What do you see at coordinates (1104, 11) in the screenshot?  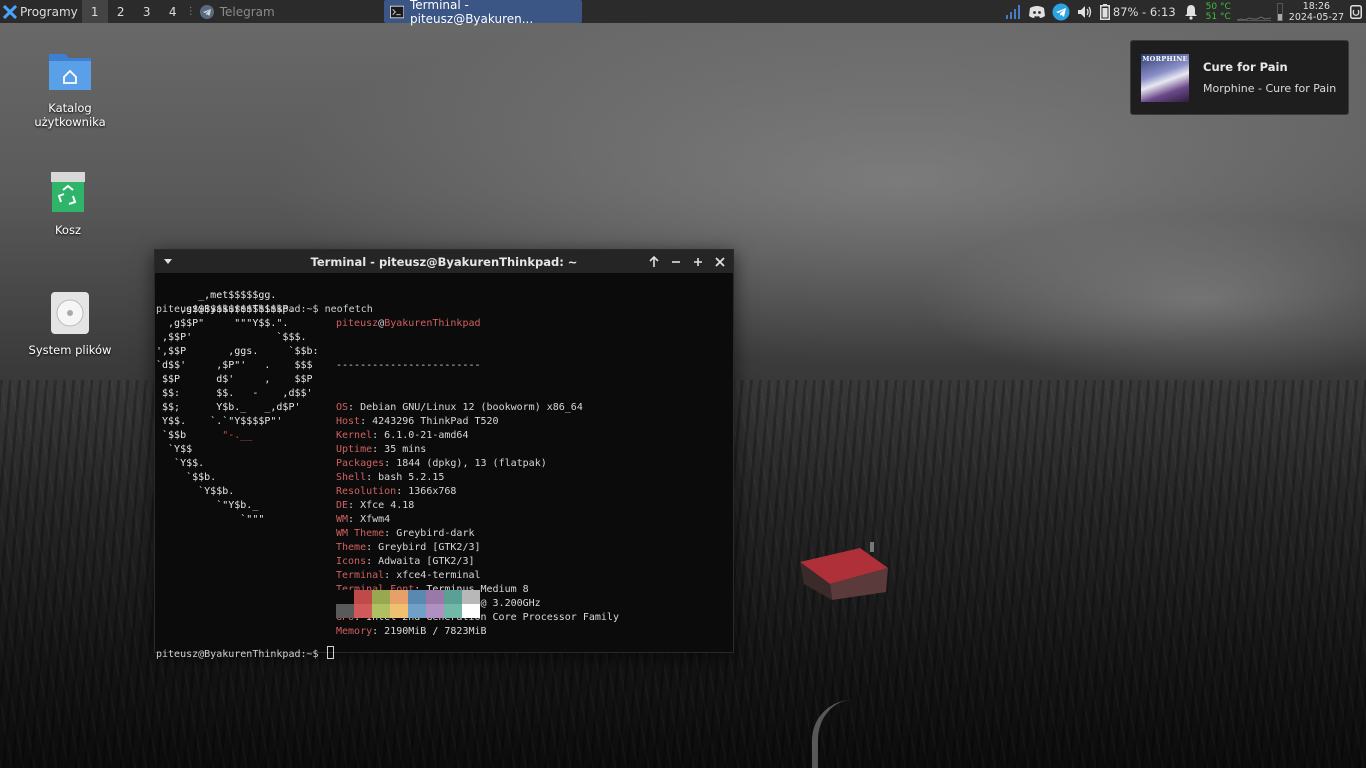 I see `battery-icon` at bounding box center [1104, 11].